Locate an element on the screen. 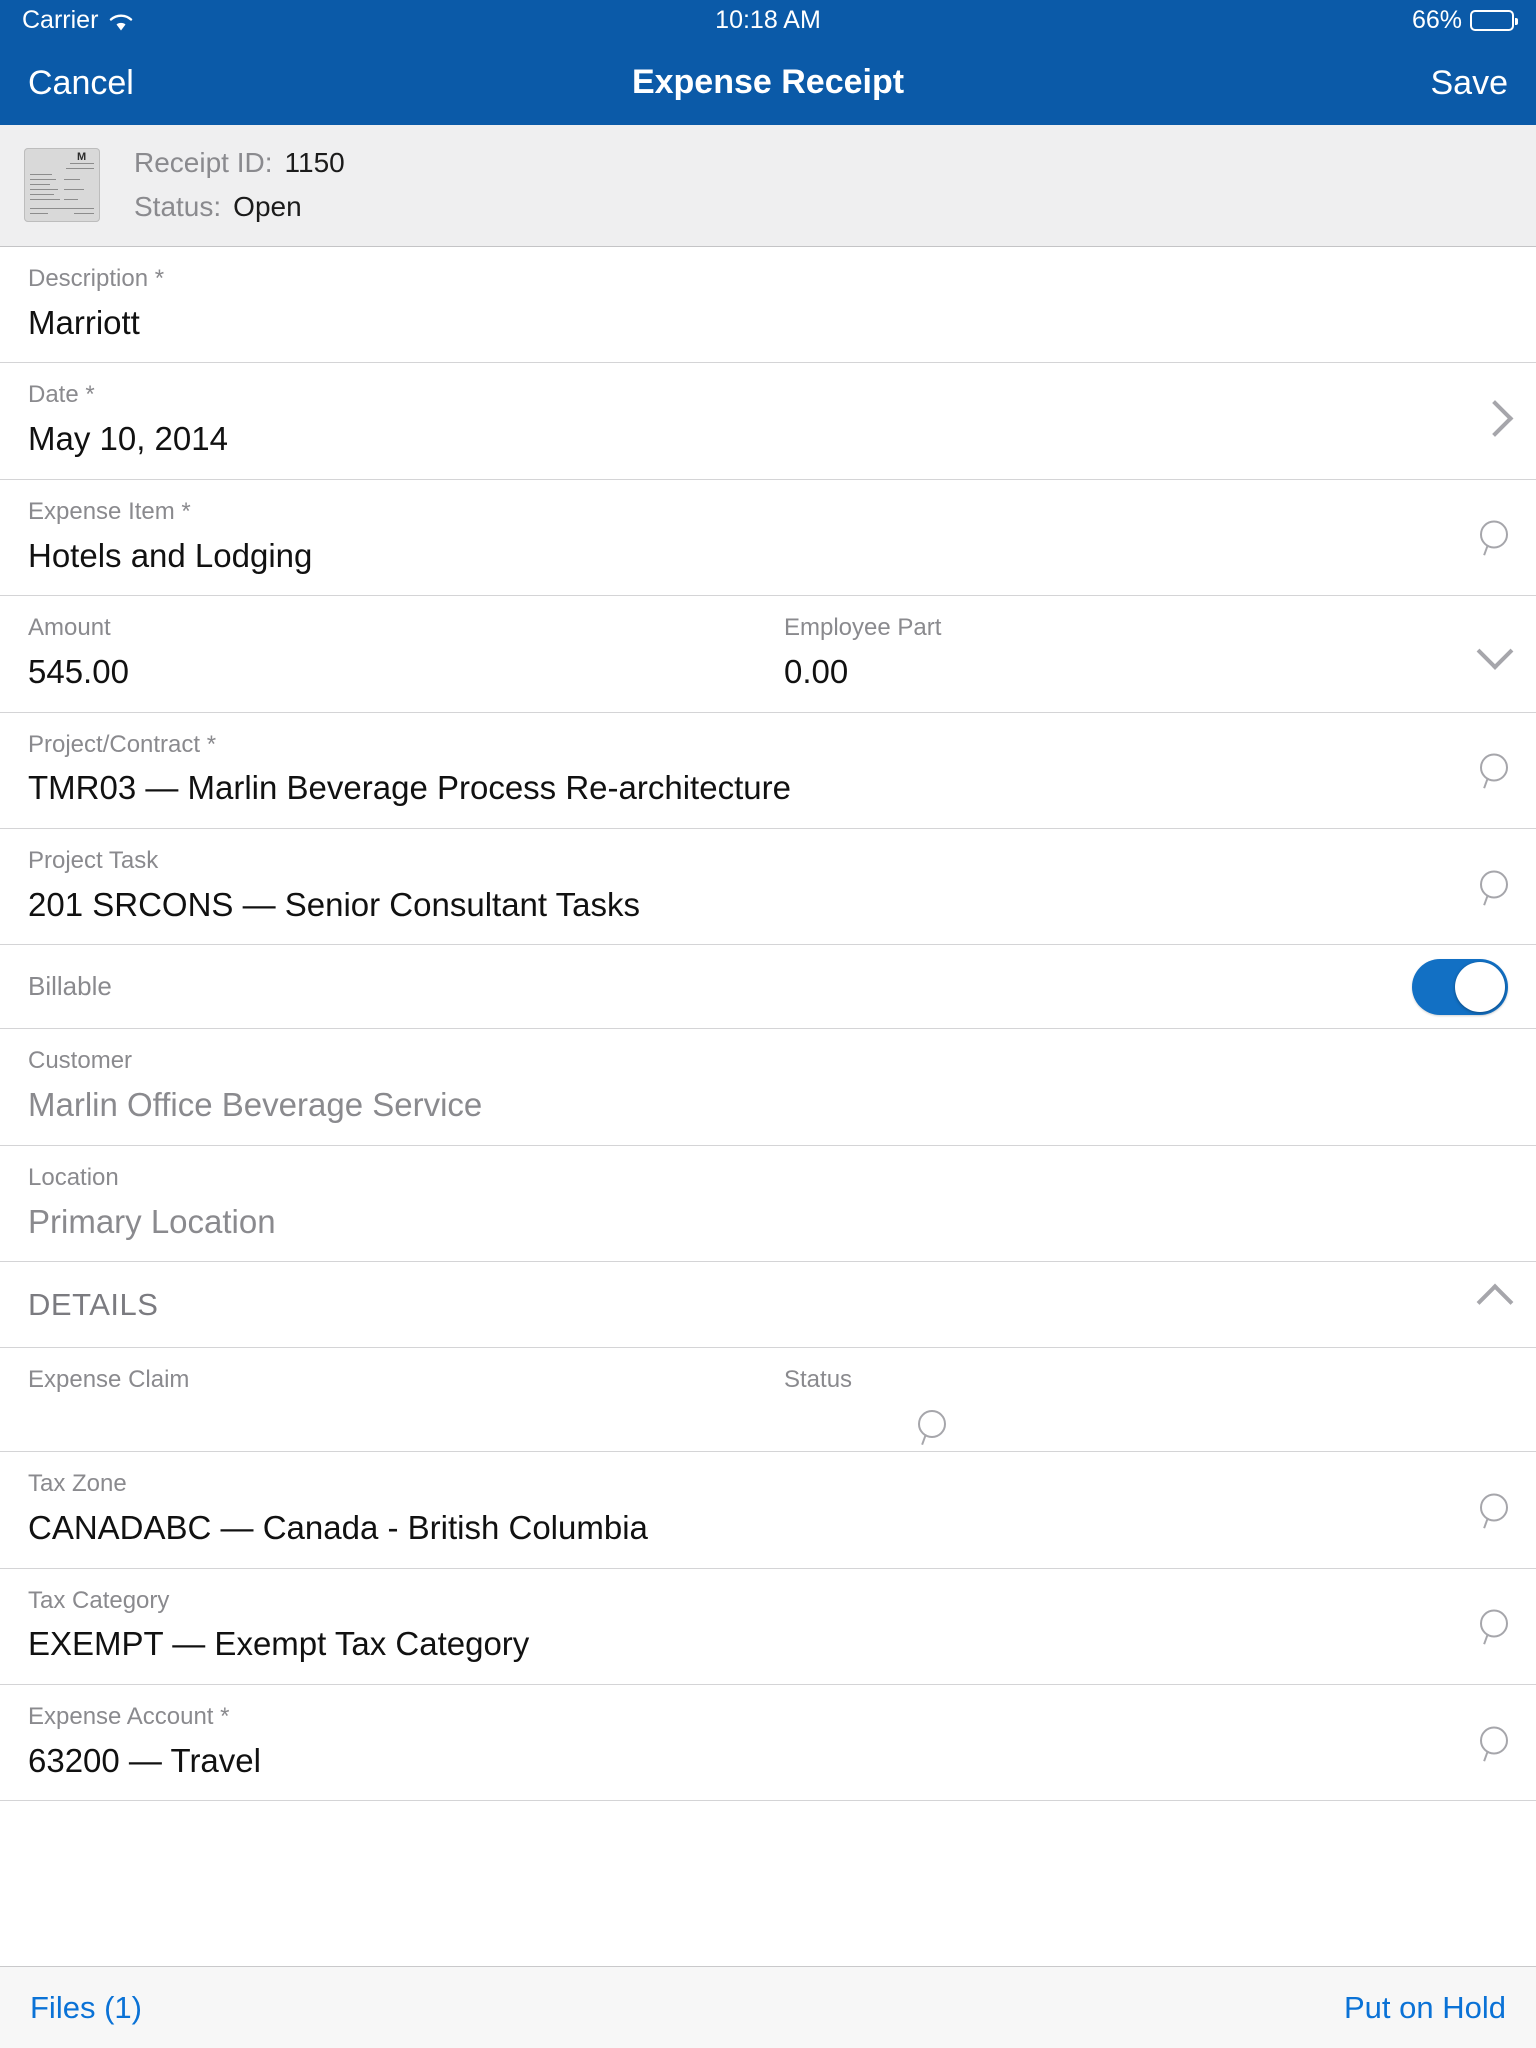 Image resolution: width=1536 pixels, height=2048 pixels. status-bar-right: 66% is located at coordinates (1464, 20).